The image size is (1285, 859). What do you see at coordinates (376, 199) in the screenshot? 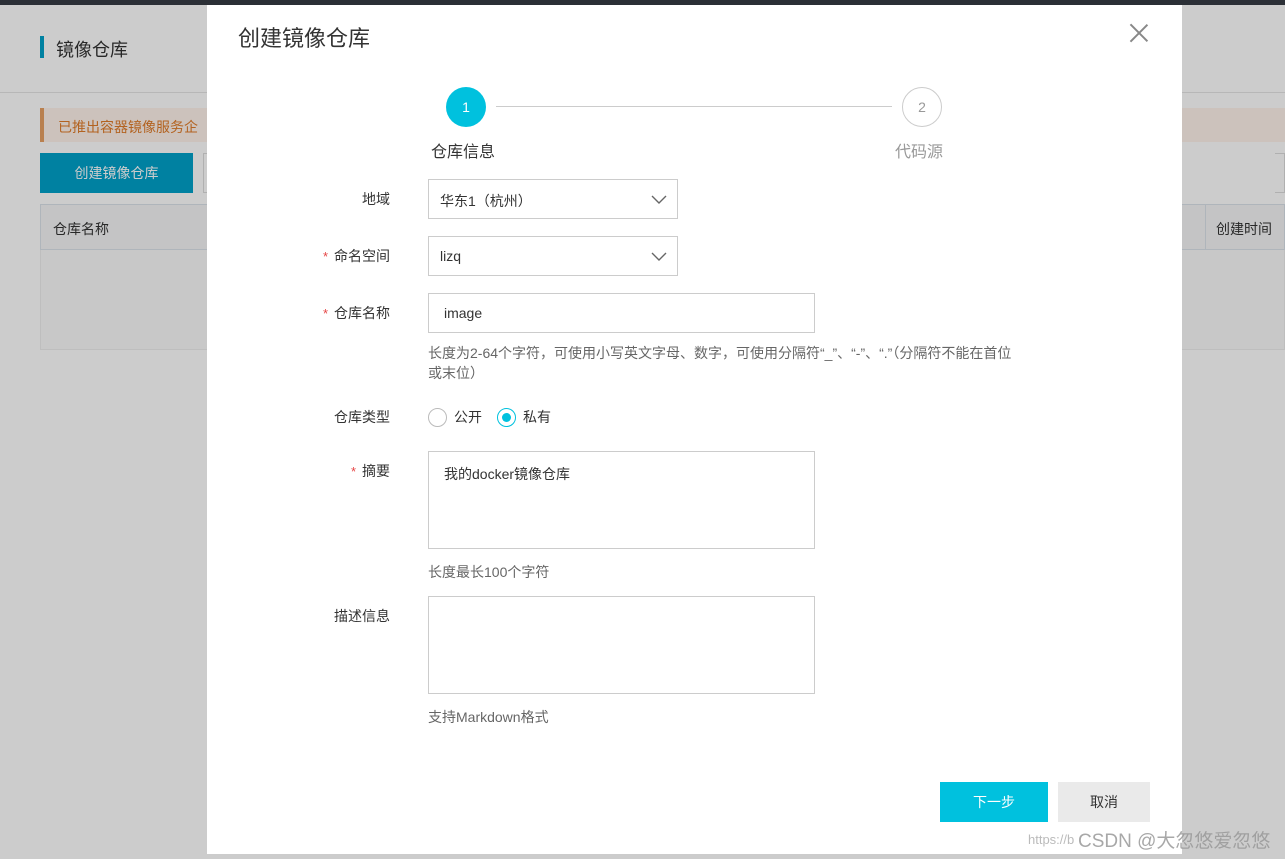
I see `region-label-text: 地域` at bounding box center [376, 199].